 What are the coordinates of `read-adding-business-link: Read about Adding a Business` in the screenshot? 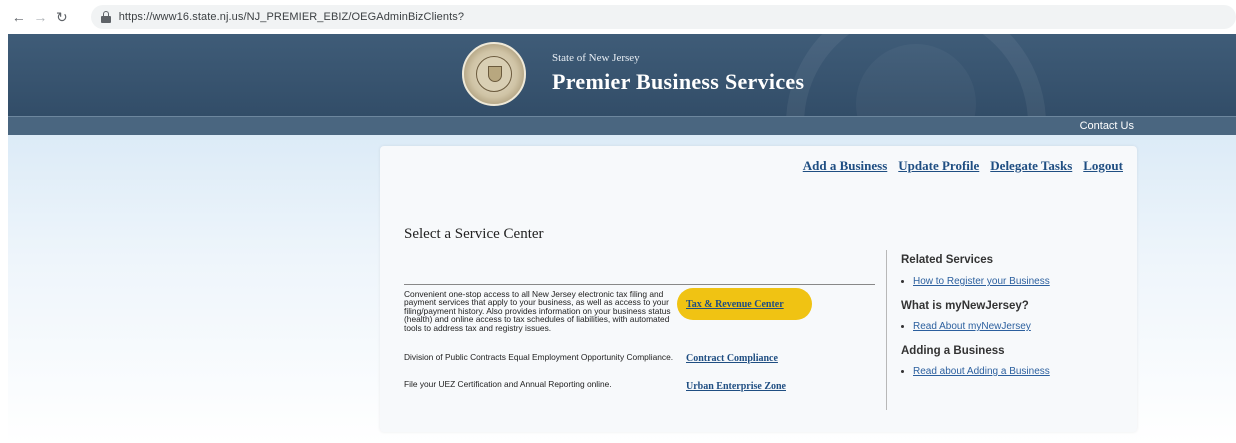 It's located at (981, 371).